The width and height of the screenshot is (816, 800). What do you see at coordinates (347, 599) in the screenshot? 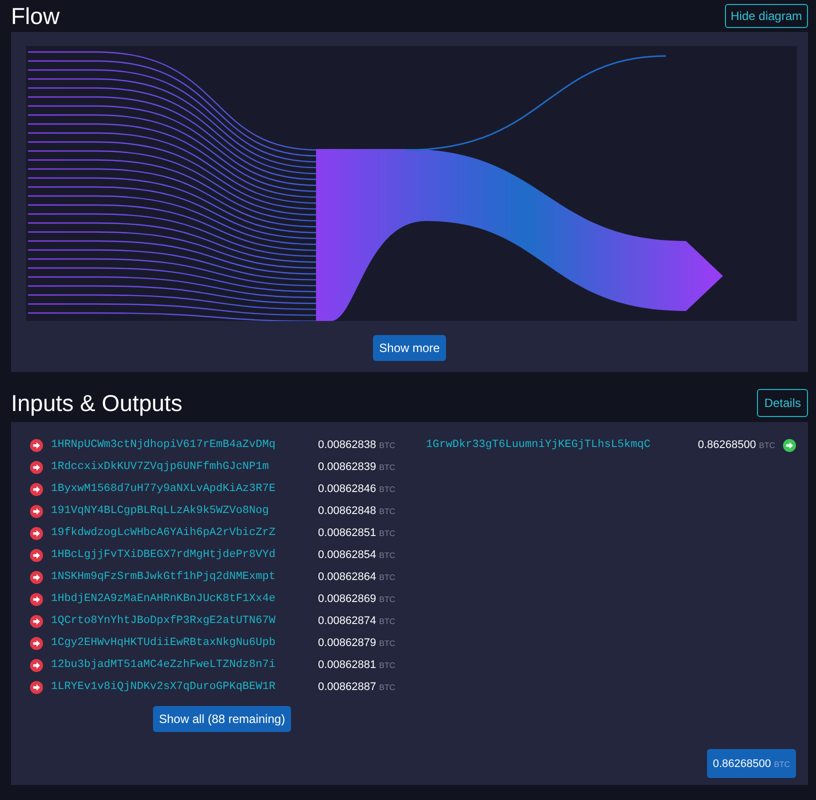
I see `amount: 0.00862869` at bounding box center [347, 599].